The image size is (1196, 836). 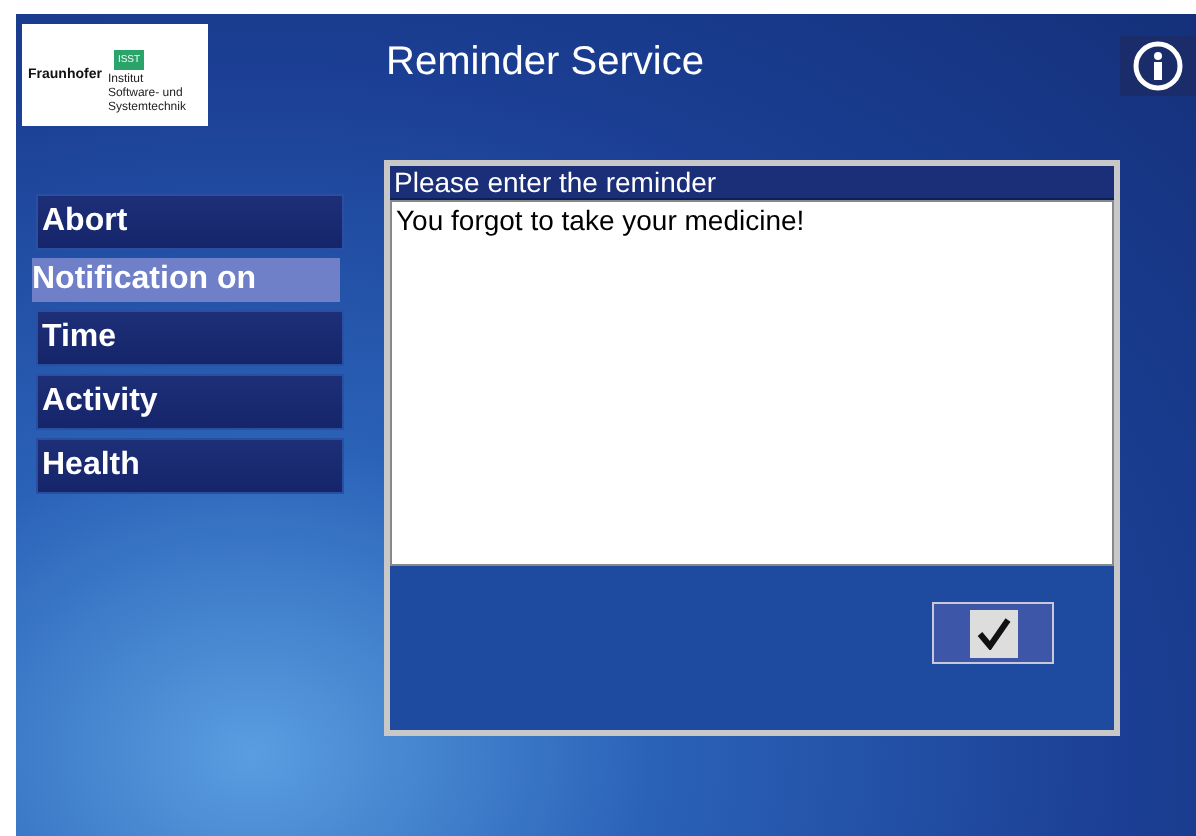 What do you see at coordinates (545, 63) in the screenshot?
I see `page-title: Reminder Service` at bounding box center [545, 63].